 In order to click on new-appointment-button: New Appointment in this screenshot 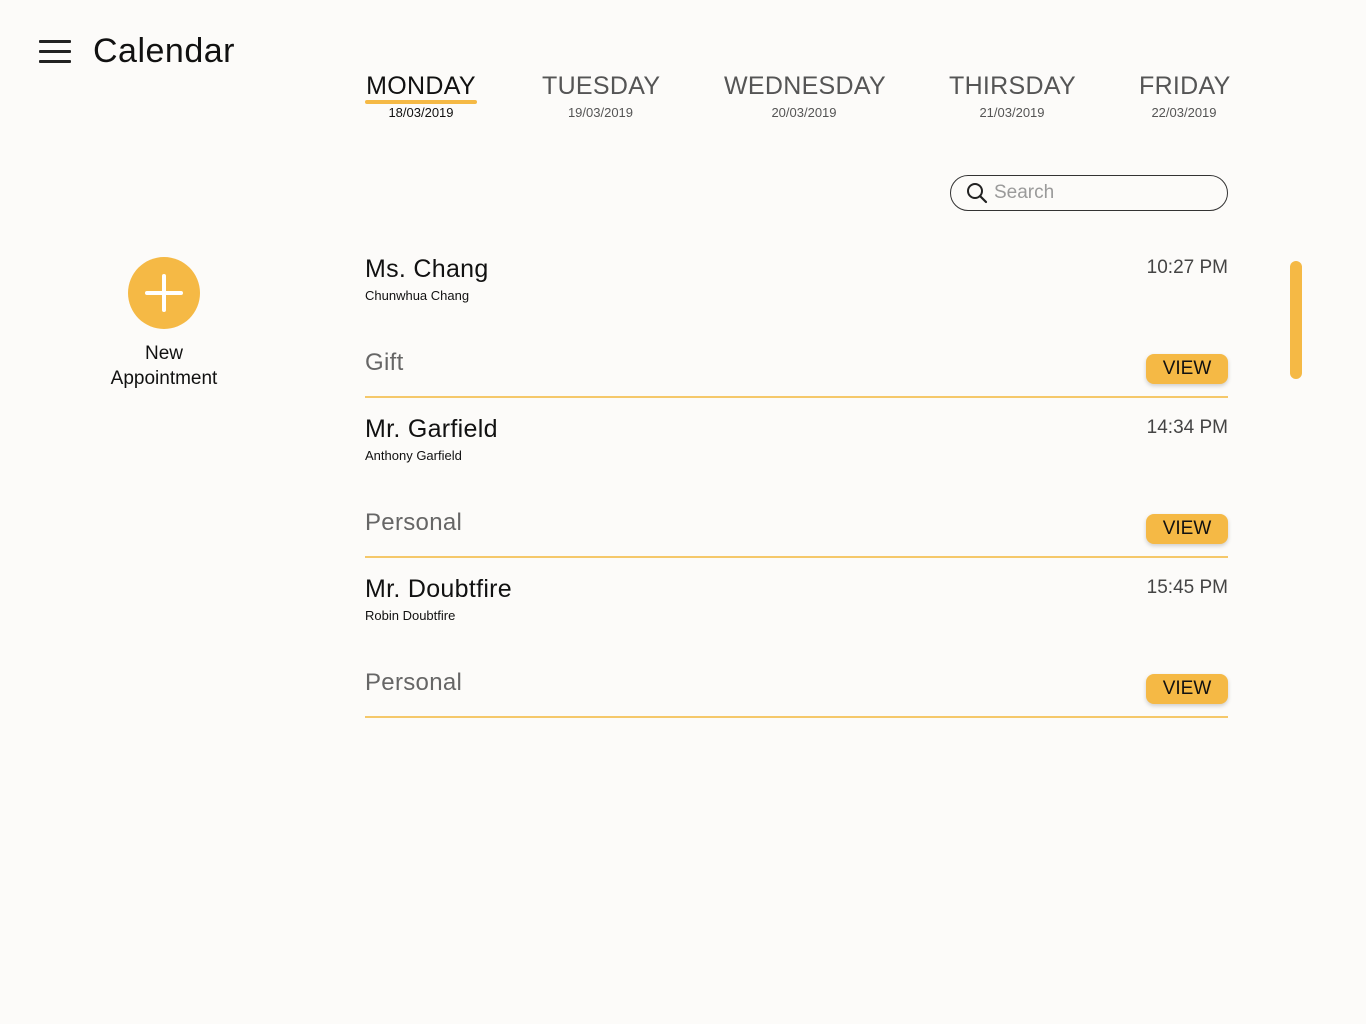, I will do `click(164, 324)`.